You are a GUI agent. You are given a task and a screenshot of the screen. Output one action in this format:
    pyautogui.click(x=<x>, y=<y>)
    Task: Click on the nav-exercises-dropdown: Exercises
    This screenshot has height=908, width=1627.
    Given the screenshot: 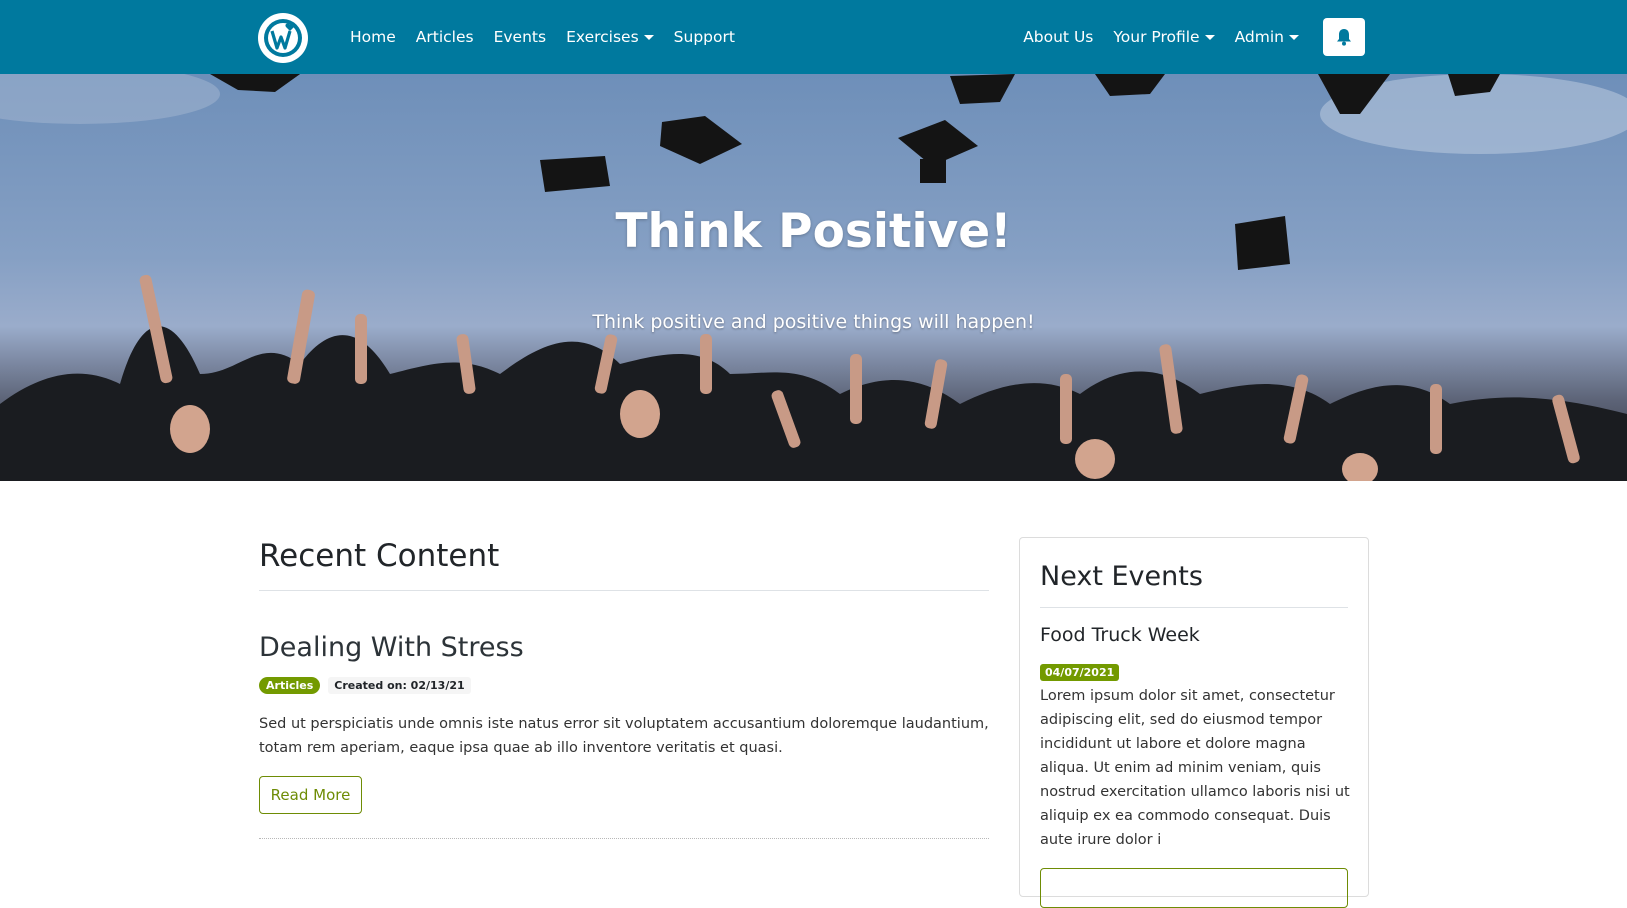 What is the action you would take?
    pyautogui.click(x=610, y=37)
    